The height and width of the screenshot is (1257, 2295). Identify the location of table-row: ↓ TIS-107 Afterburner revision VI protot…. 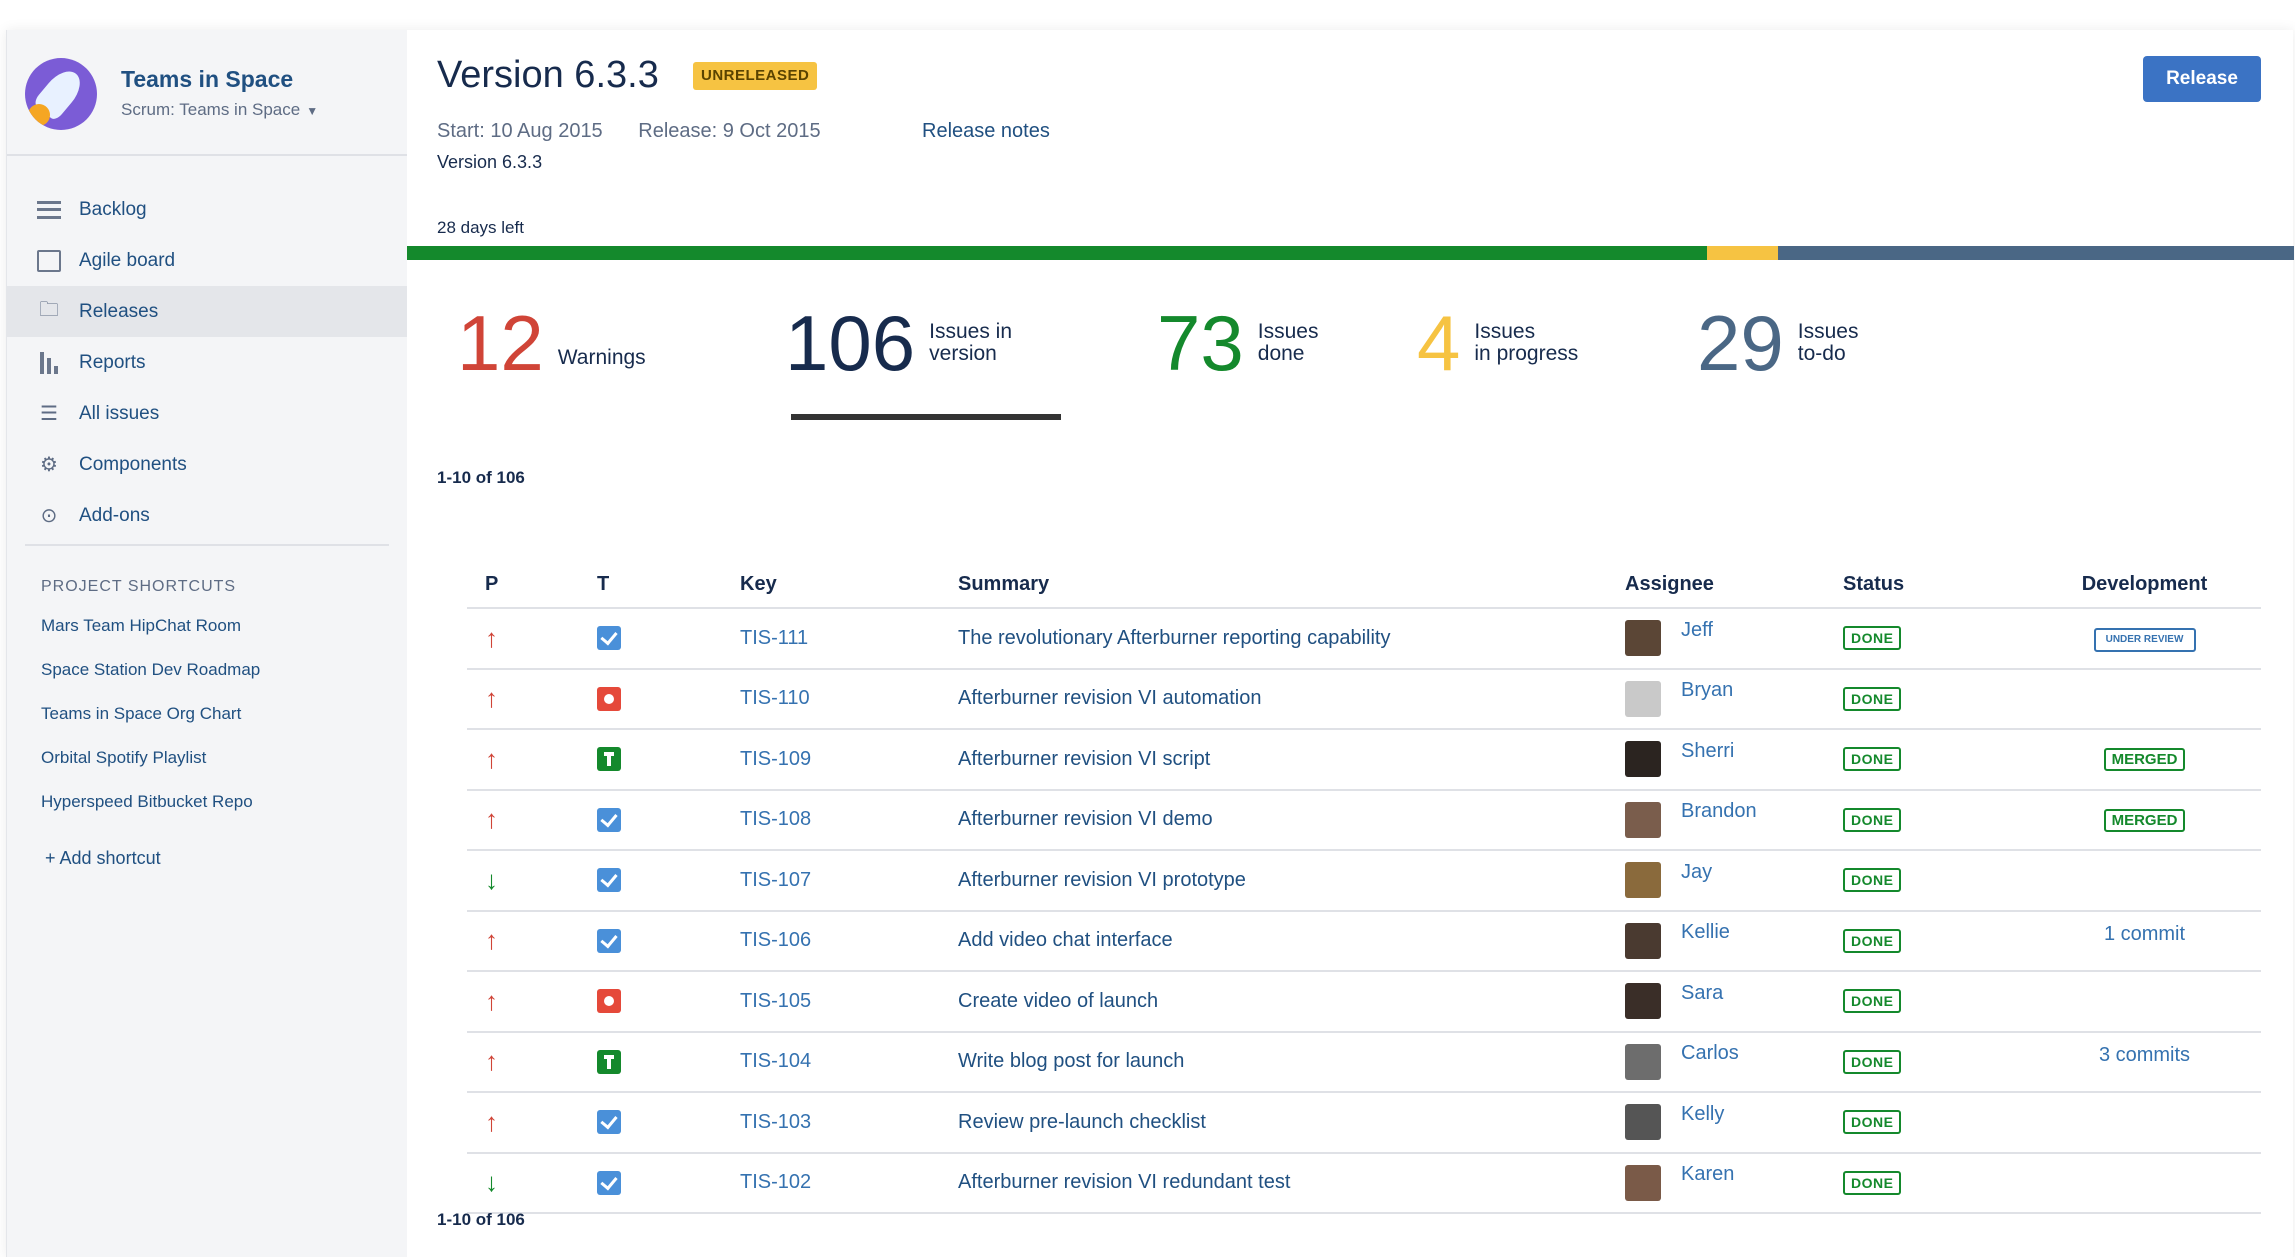
(1364, 881).